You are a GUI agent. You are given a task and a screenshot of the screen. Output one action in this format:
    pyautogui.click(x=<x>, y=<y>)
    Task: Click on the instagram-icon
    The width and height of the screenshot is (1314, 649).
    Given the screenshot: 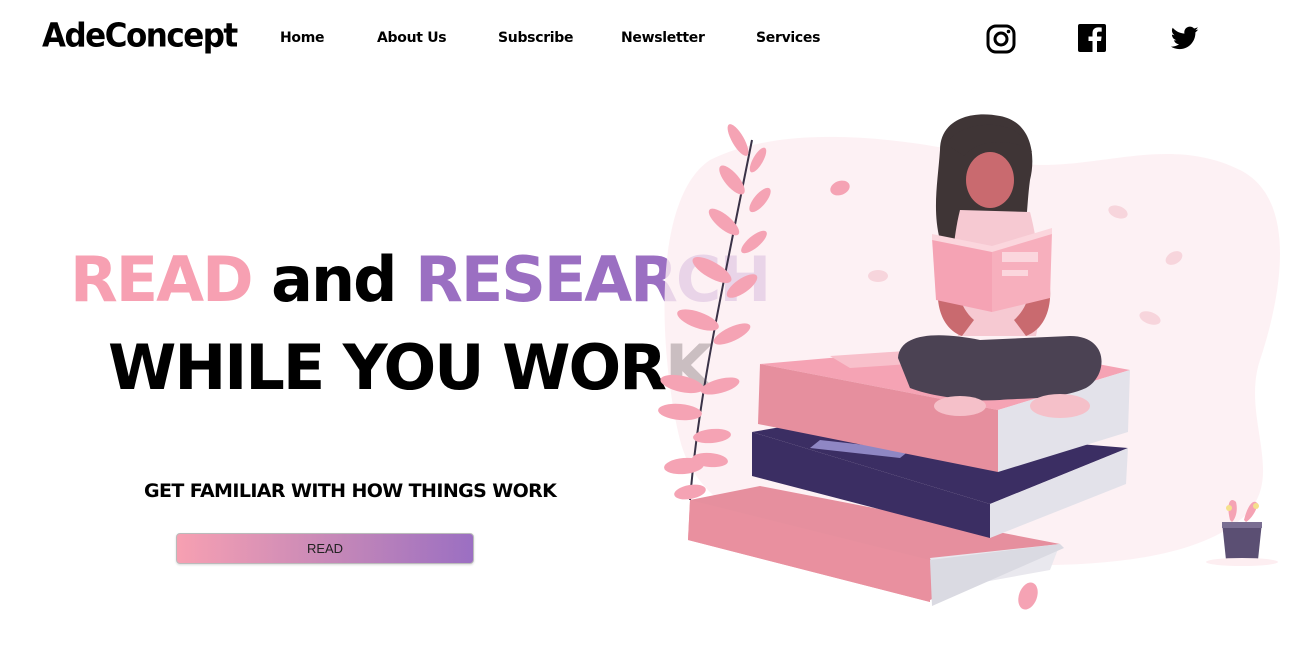 What is the action you would take?
    pyautogui.click(x=1001, y=39)
    